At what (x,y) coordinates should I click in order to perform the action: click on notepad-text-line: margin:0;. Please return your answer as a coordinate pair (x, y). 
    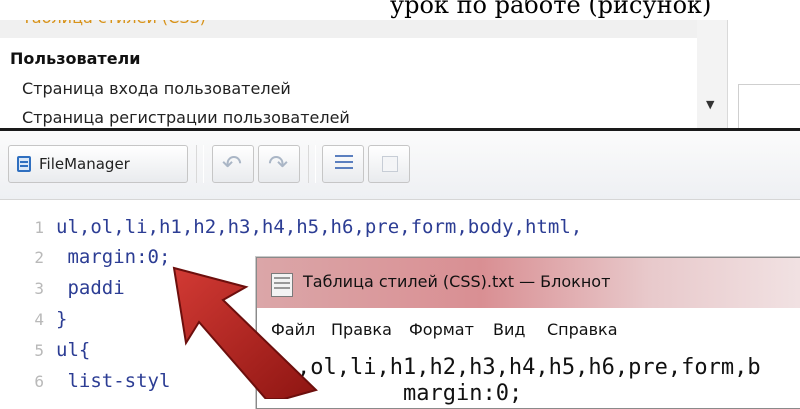
    Looking at the image, I should click on (601, 394).